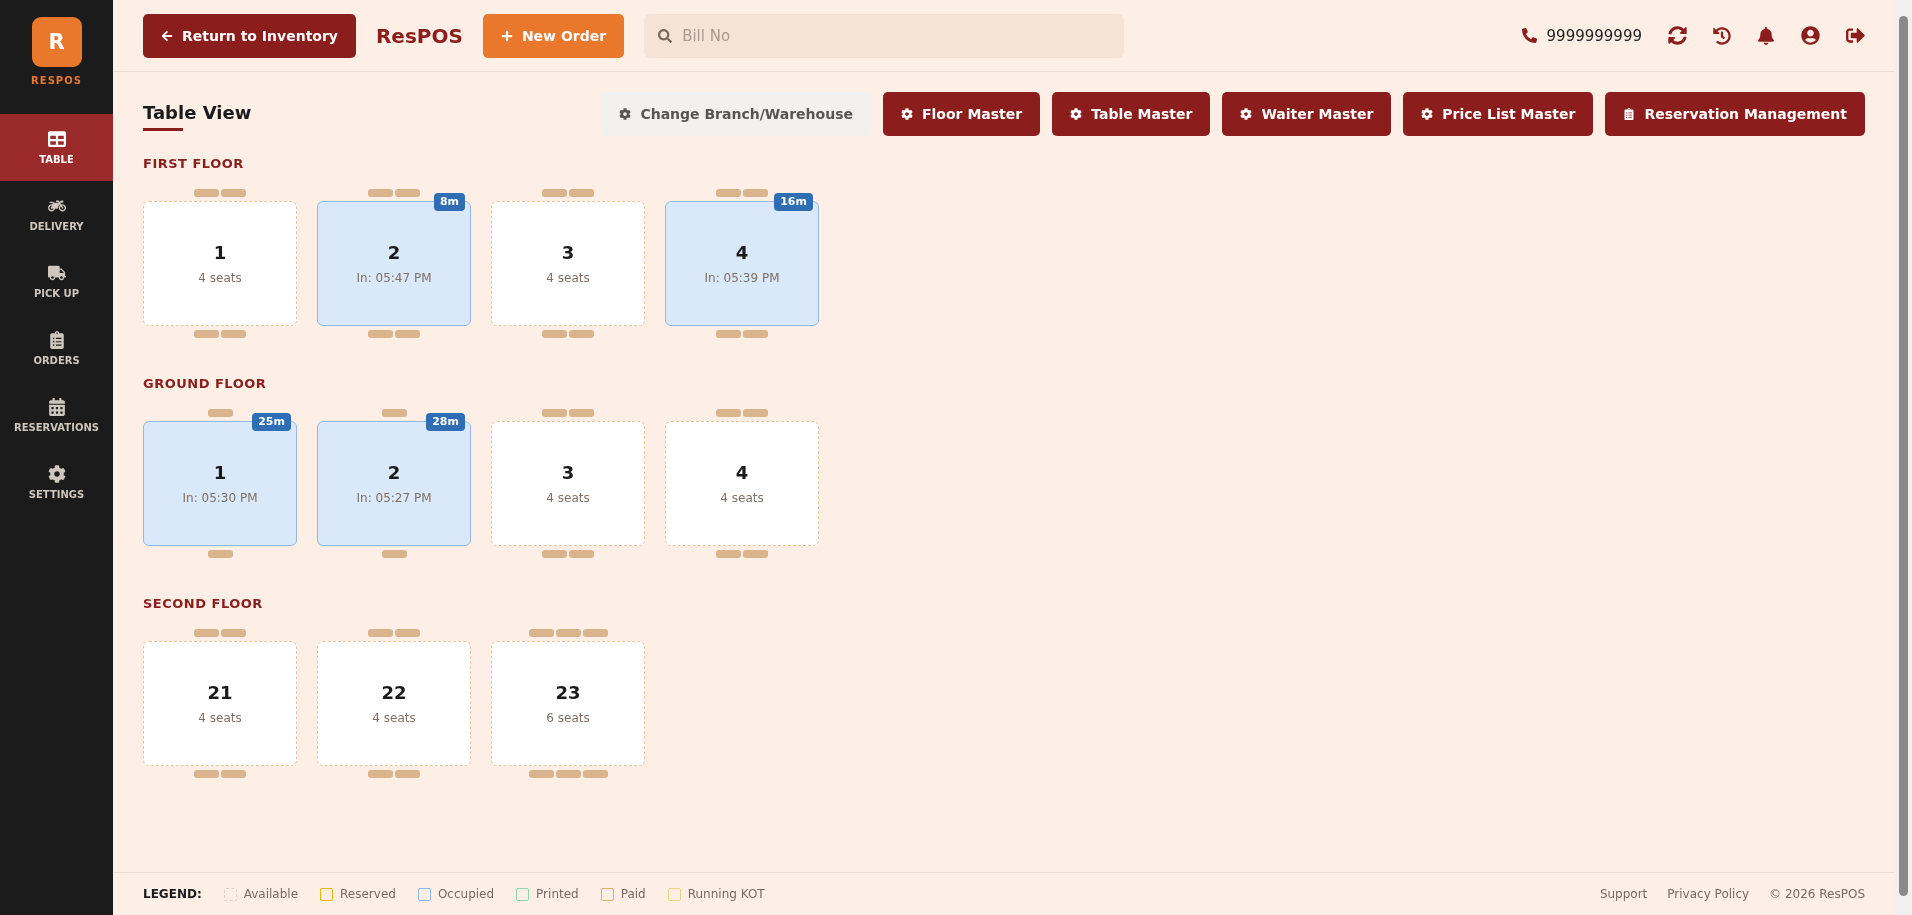 Image resolution: width=1912 pixels, height=915 pixels. I want to click on sidebar-item: TABLE, so click(56, 147).